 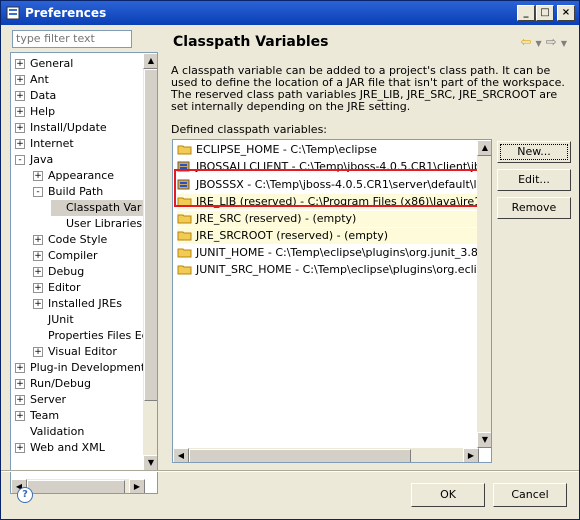 I want to click on tree-item: User Libraries, so click(x=97, y=224).